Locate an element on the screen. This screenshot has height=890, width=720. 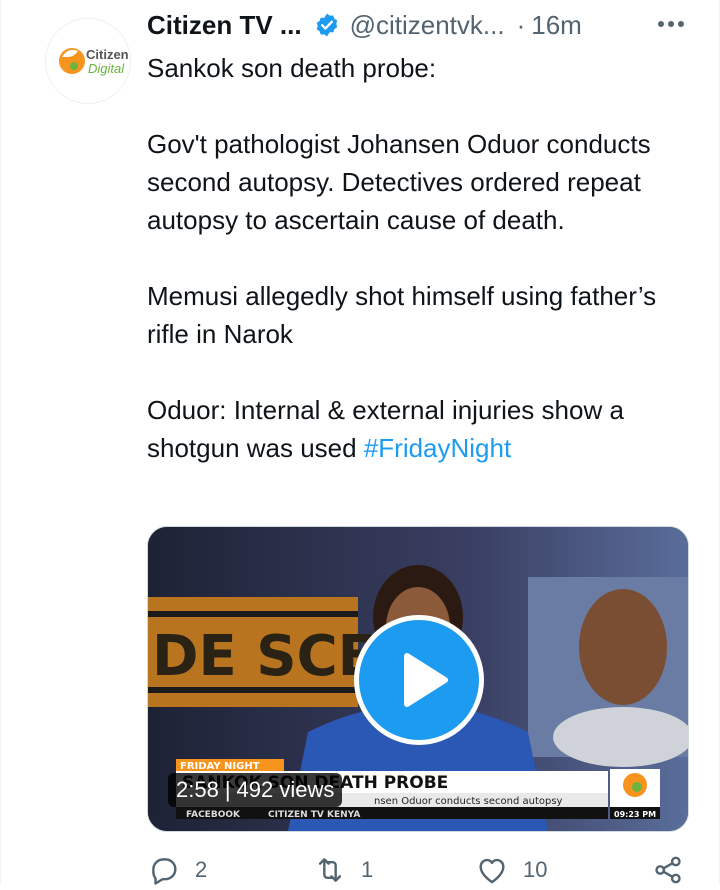
video-stats: 2:58 | 492 views is located at coordinates (255, 790).